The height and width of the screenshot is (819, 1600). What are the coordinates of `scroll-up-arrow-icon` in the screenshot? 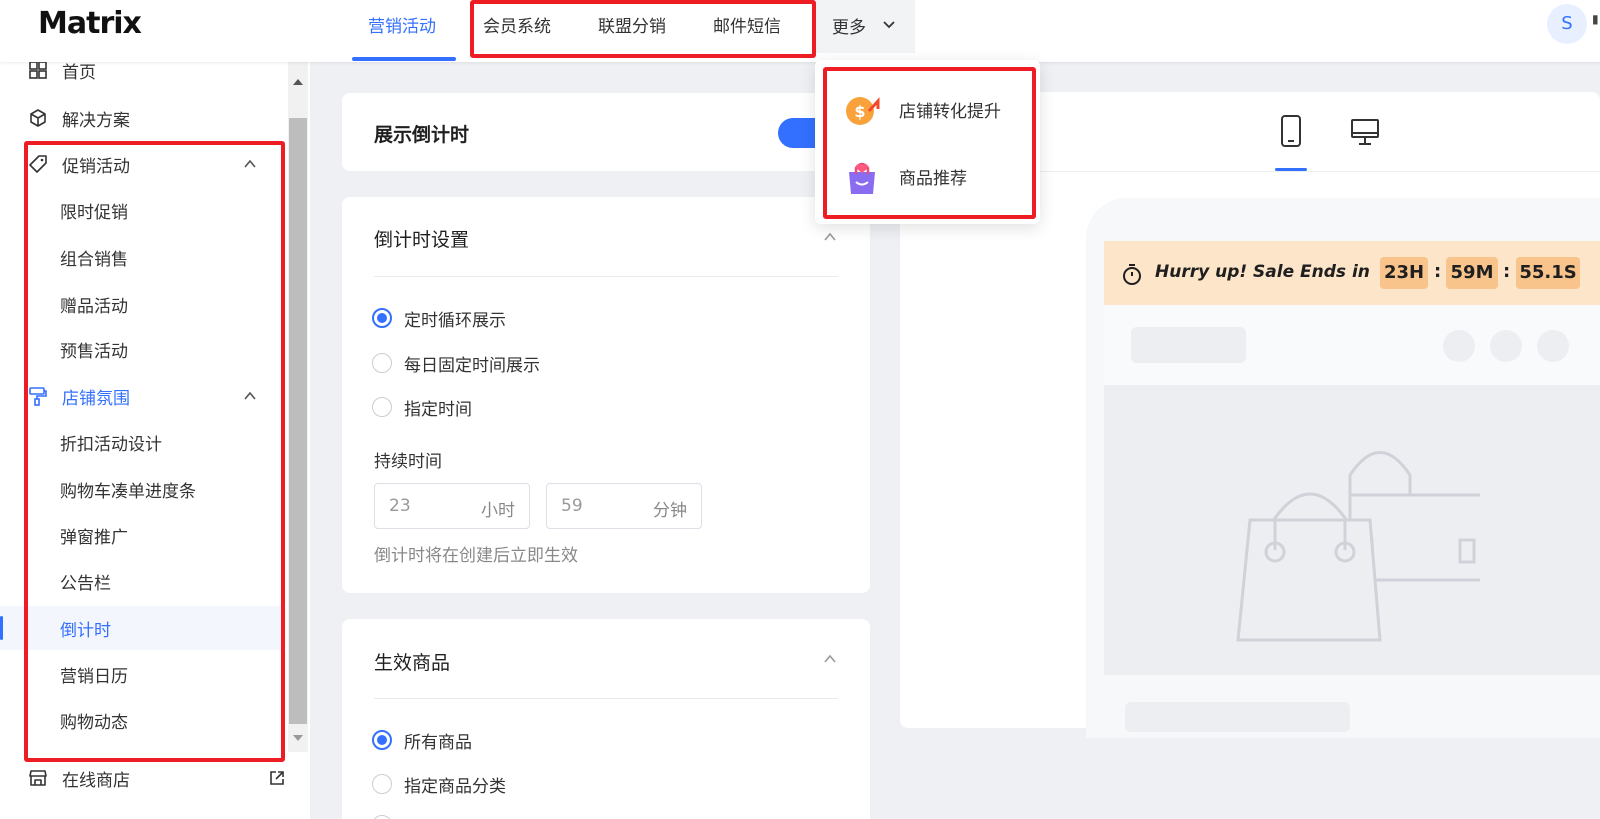 It's located at (298, 82).